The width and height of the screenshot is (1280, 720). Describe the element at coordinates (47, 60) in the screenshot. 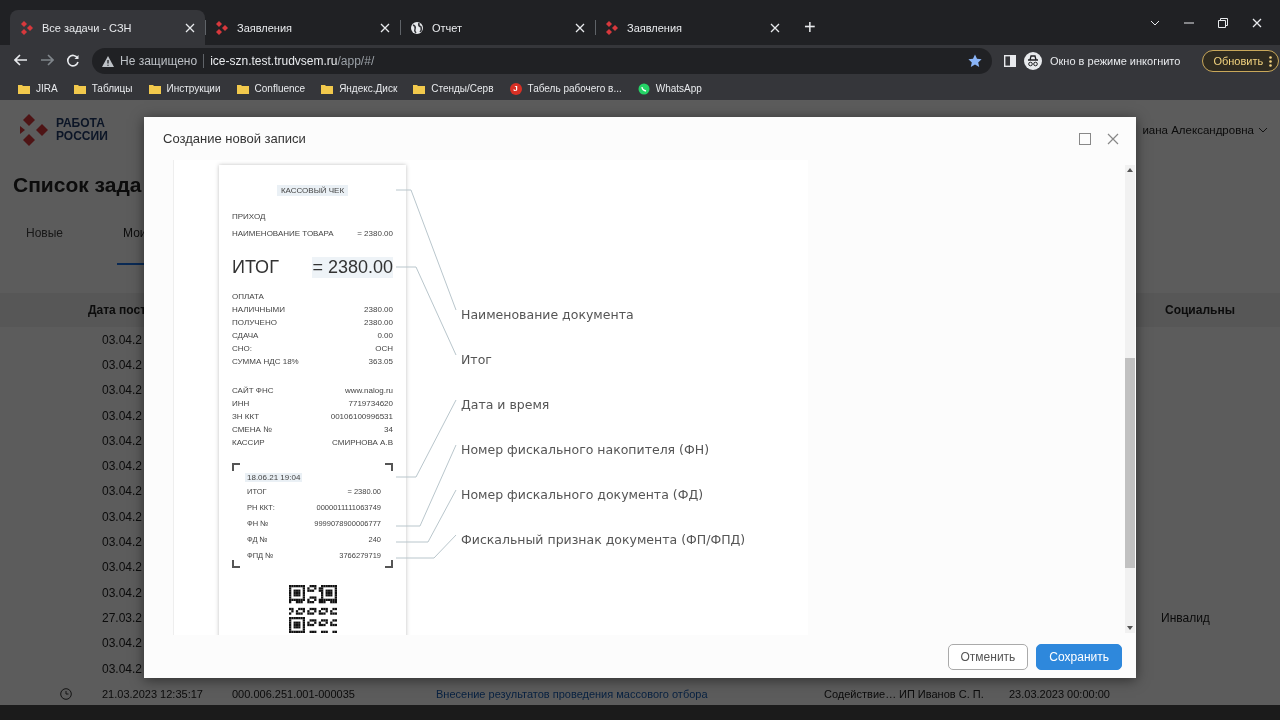

I see `forward-arrow-icon` at that location.